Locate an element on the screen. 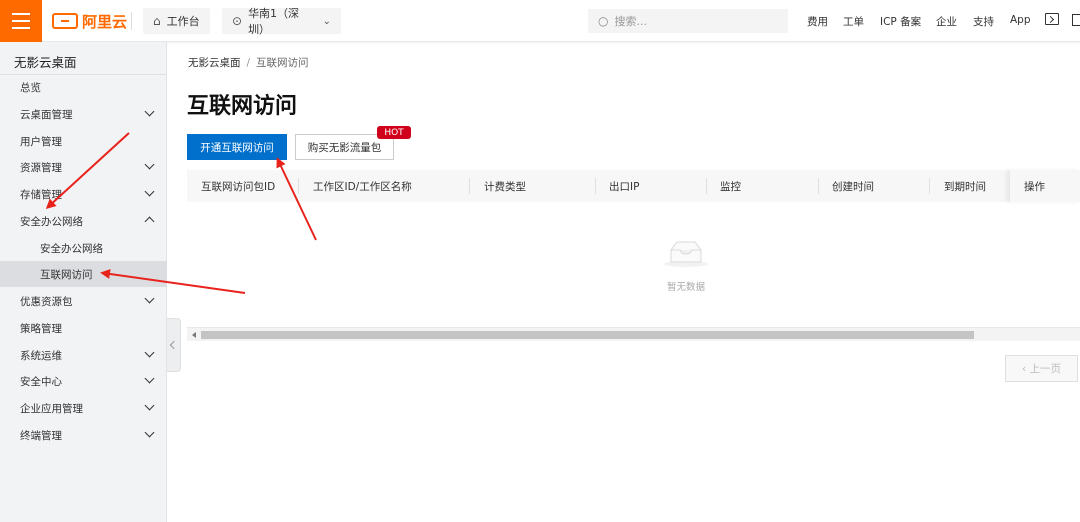 The height and width of the screenshot is (522, 1080). aliyun-logo: 阿里云 is located at coordinates (89, 21).